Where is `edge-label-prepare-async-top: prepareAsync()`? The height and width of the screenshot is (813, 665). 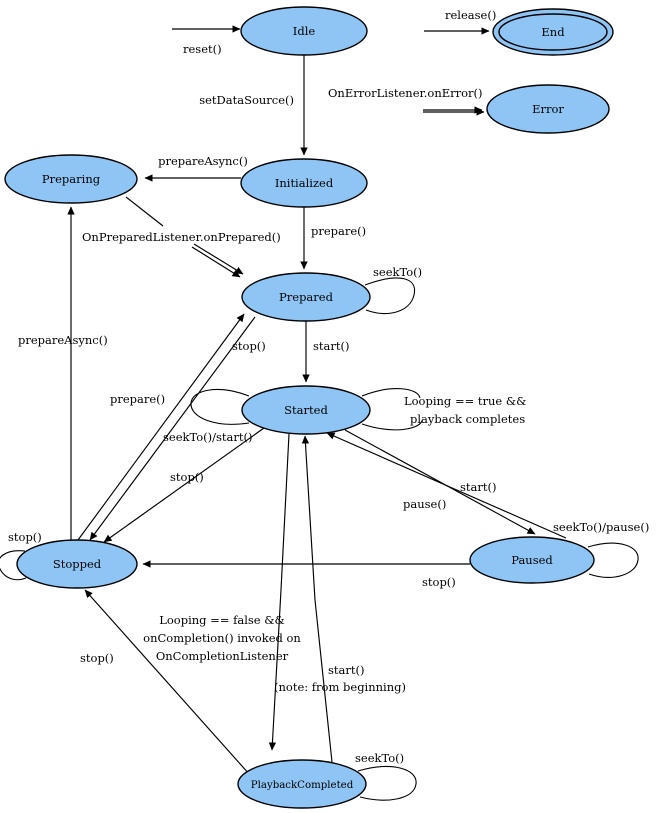
edge-label-prepare-async-top: prepareAsync() is located at coordinates (203, 161).